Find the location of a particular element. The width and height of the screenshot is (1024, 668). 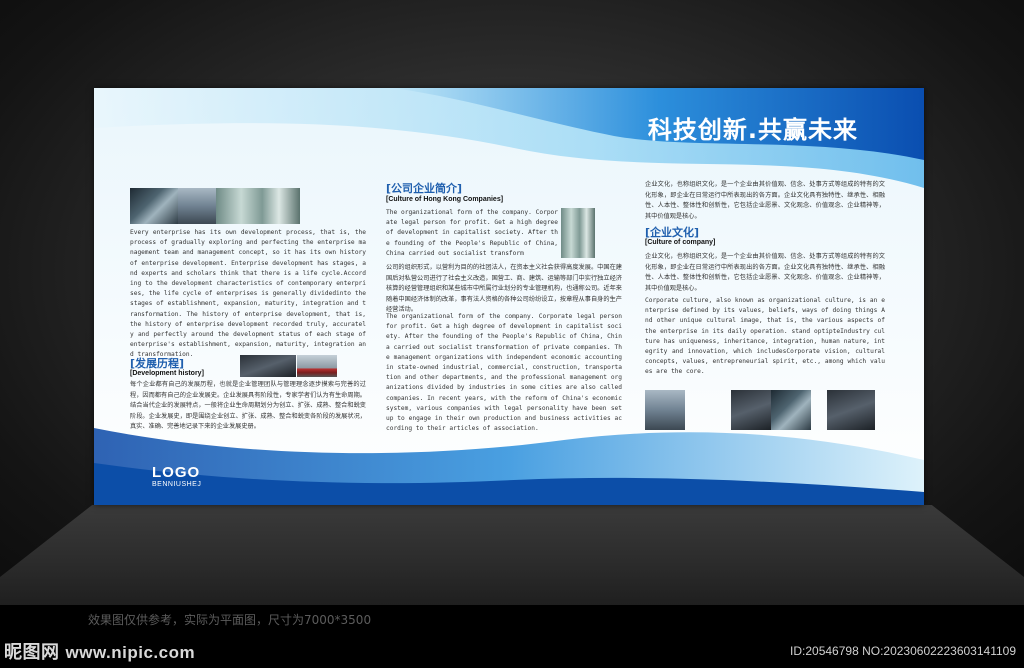

company-culture-subheading: [Culture of company] is located at coordinates (680, 242).